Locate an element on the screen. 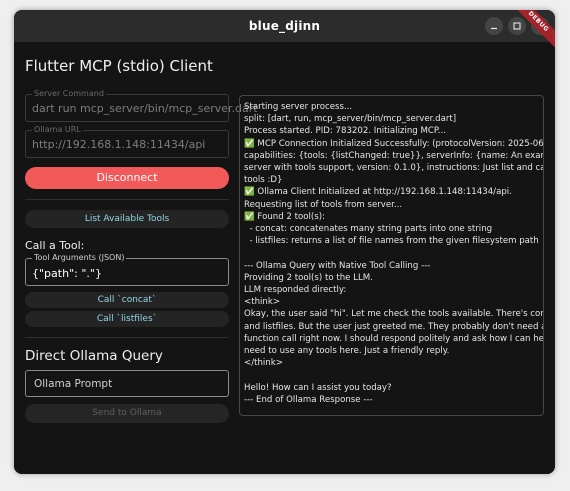 This screenshot has height=491, width=570. minimize-icon is located at coordinates (494, 28).